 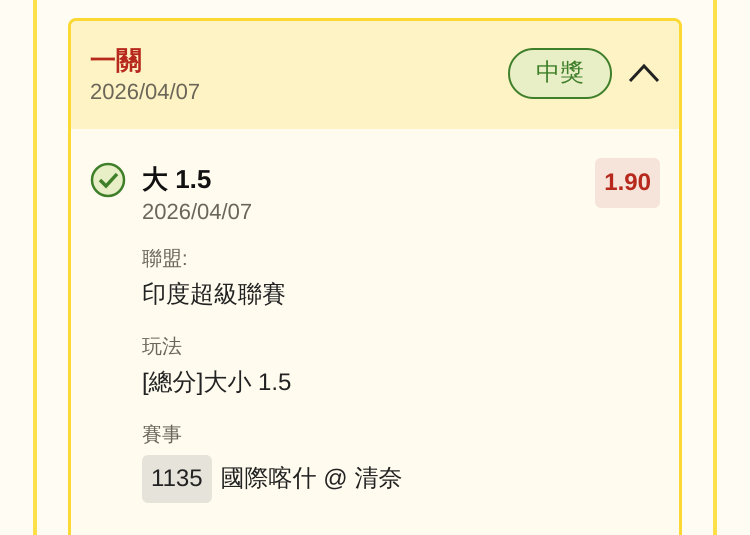 What do you see at coordinates (560, 73) in the screenshot?
I see `status-badge: 中獎` at bounding box center [560, 73].